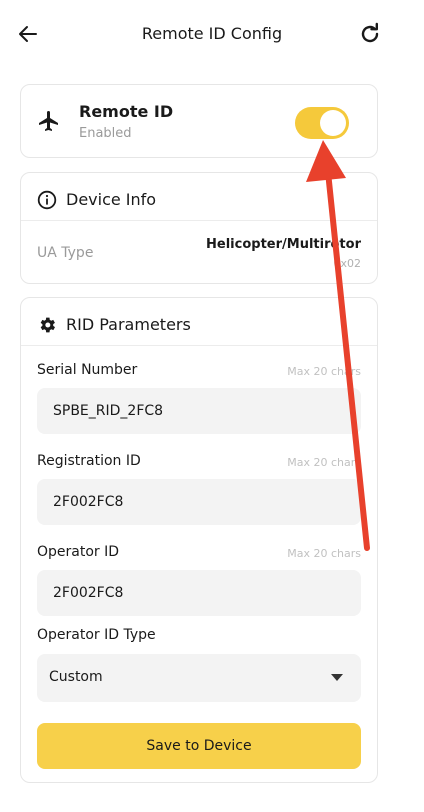 This screenshot has width=424, height=812. I want to click on operator-id-label: Operator ID, so click(78, 552).